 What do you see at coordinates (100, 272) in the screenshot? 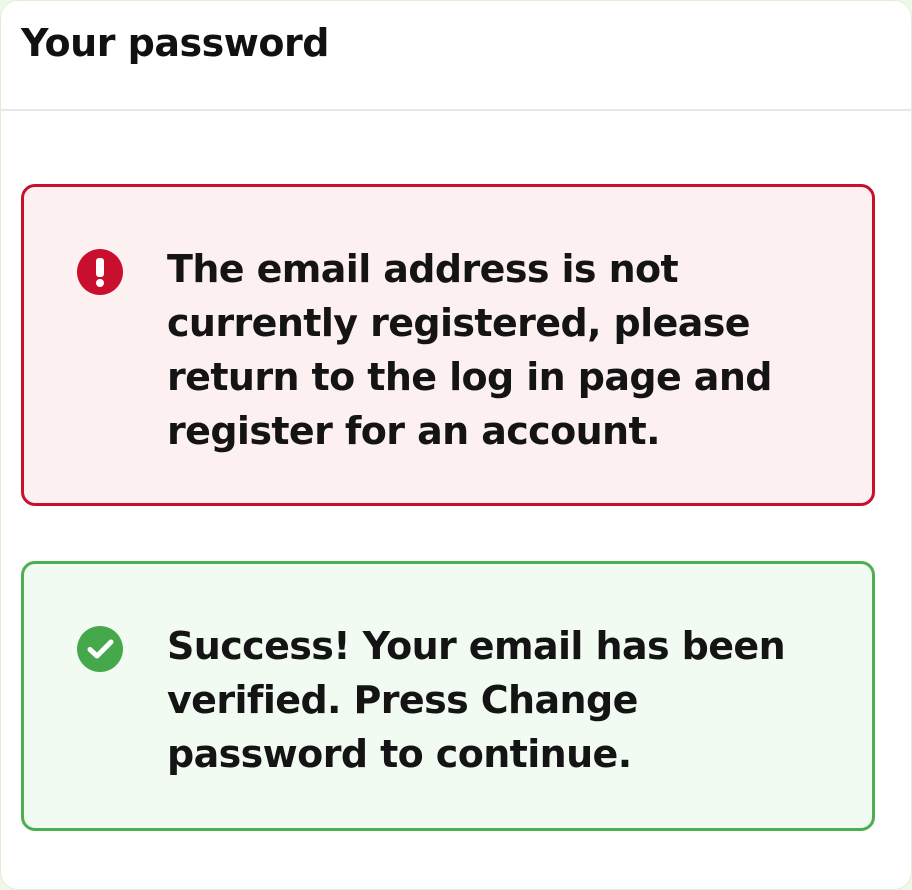
I see `exclamation-circle-icon` at bounding box center [100, 272].